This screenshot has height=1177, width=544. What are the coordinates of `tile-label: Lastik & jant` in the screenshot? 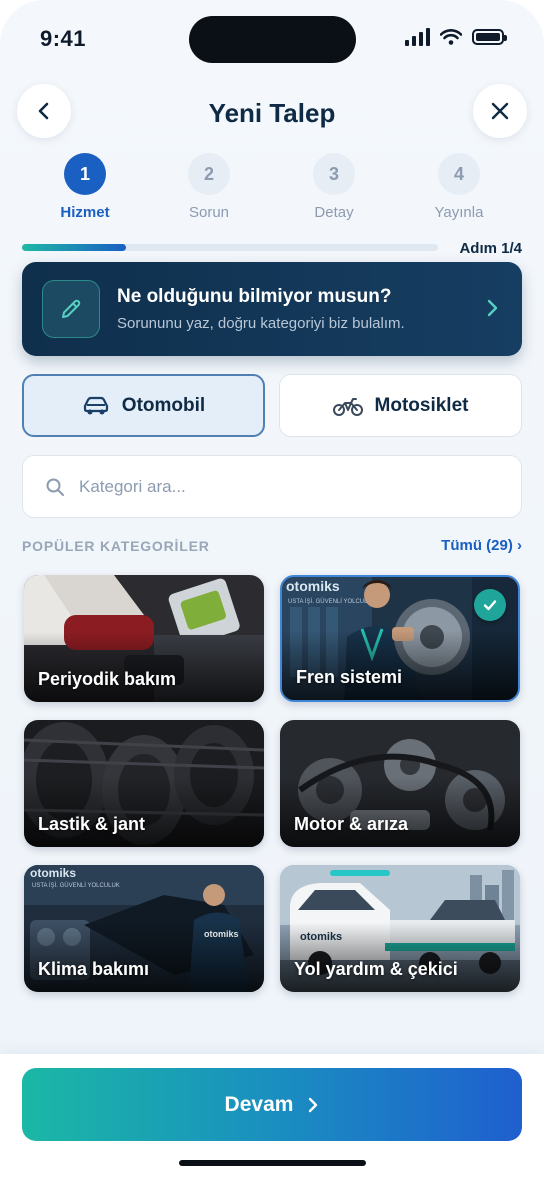 It's located at (92, 824).